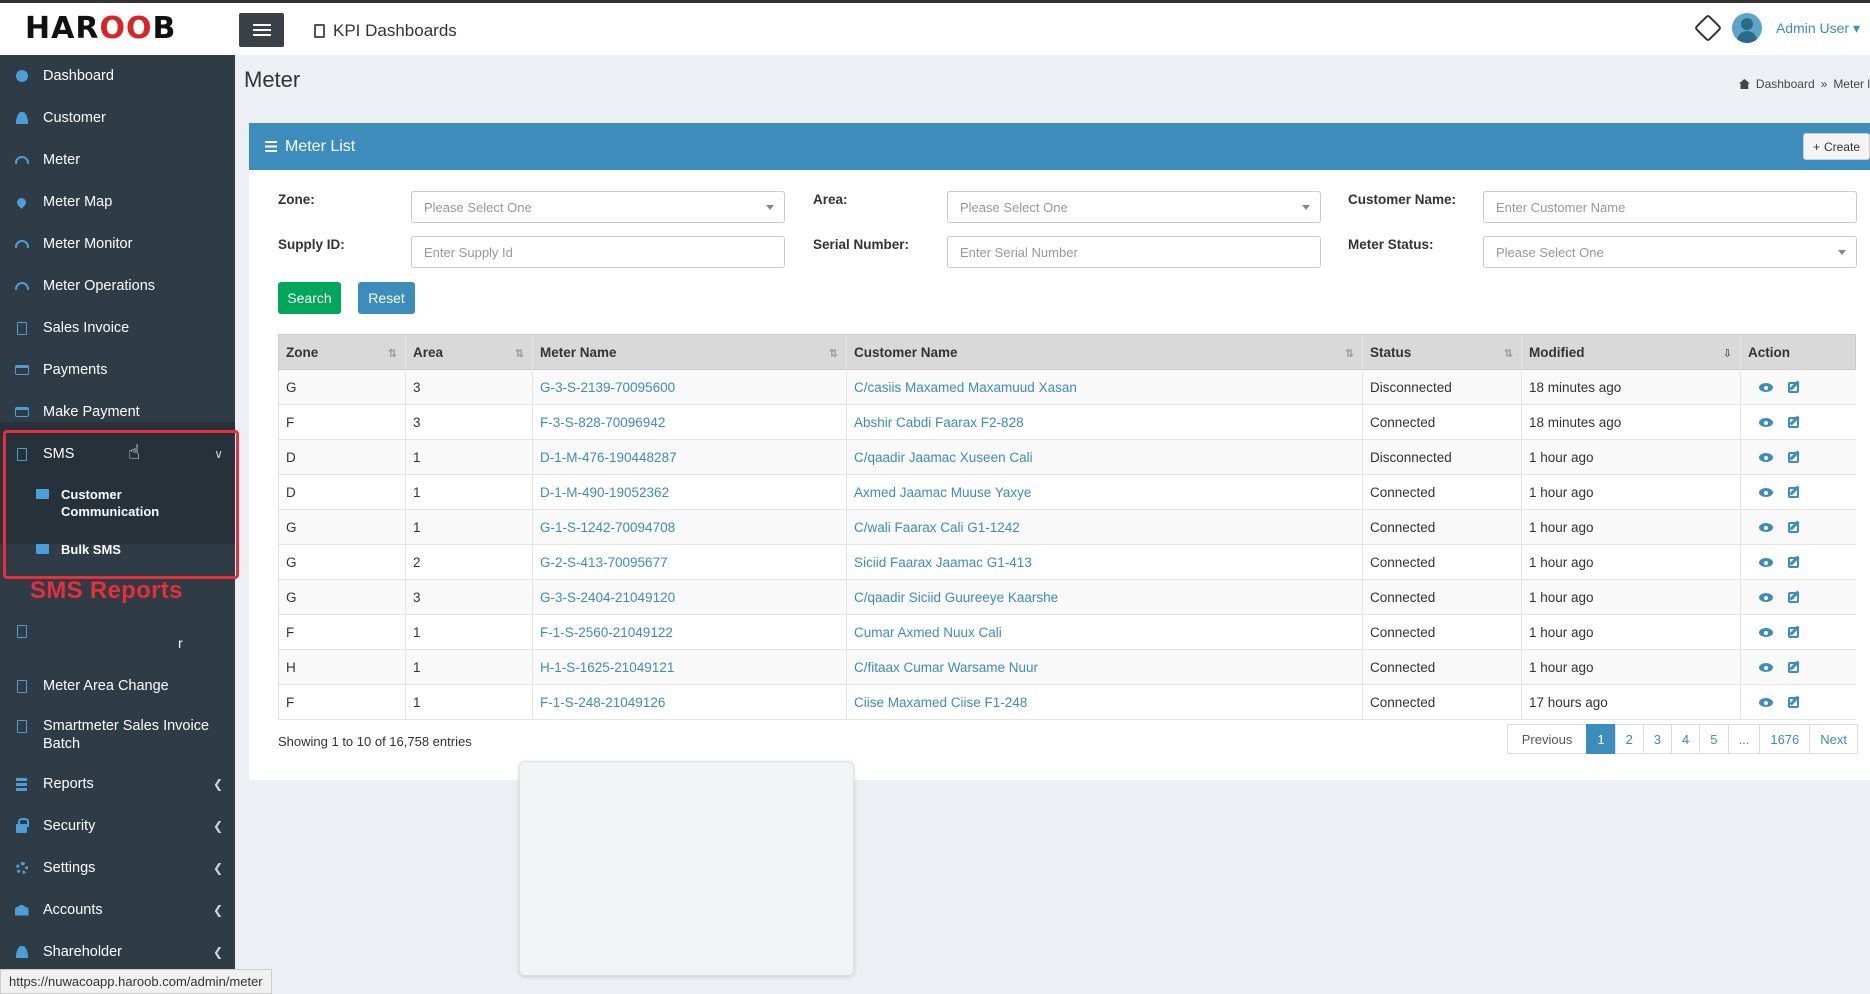 The width and height of the screenshot is (1870, 994). Describe the element at coordinates (690, 667) in the screenshot. I see `meter-name-cell: H-1-S-1625-21049121` at that location.